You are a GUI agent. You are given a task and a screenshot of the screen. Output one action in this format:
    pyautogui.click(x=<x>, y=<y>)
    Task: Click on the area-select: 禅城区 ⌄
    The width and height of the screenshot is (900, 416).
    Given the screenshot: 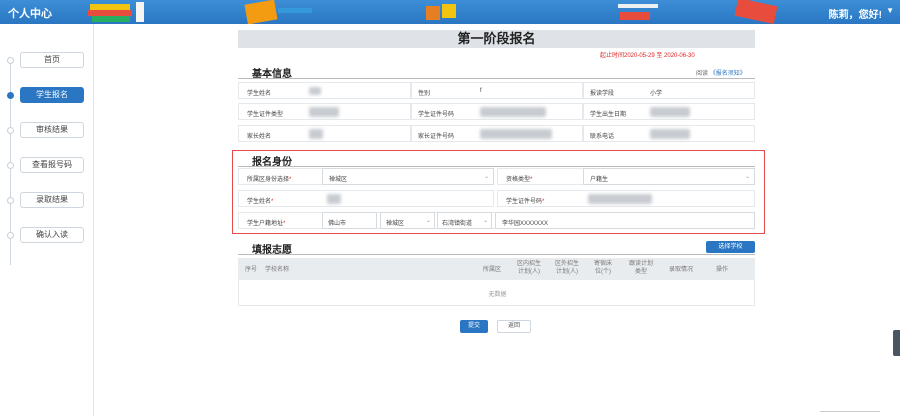 What is the action you would take?
    pyautogui.click(x=407, y=220)
    